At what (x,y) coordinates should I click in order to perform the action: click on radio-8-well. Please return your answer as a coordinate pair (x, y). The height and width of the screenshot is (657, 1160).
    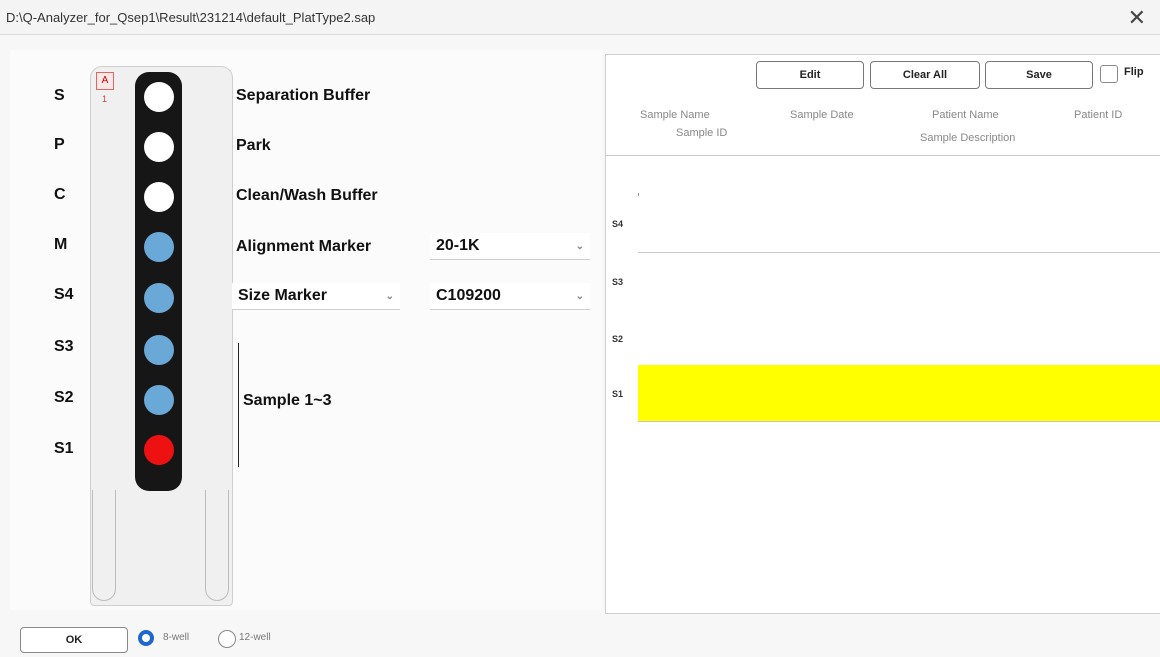
    Looking at the image, I should click on (146, 638).